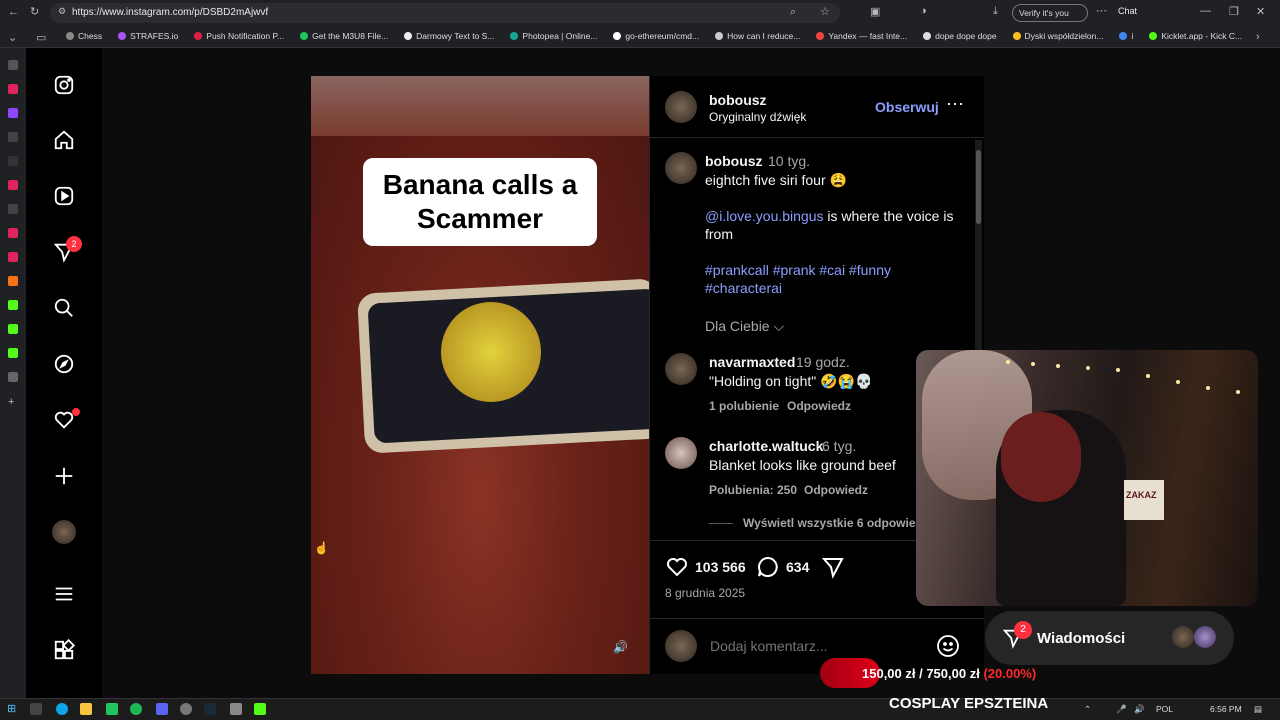 This screenshot has width=1280, height=720. I want to click on chat-button: Chat, so click(1127, 11).